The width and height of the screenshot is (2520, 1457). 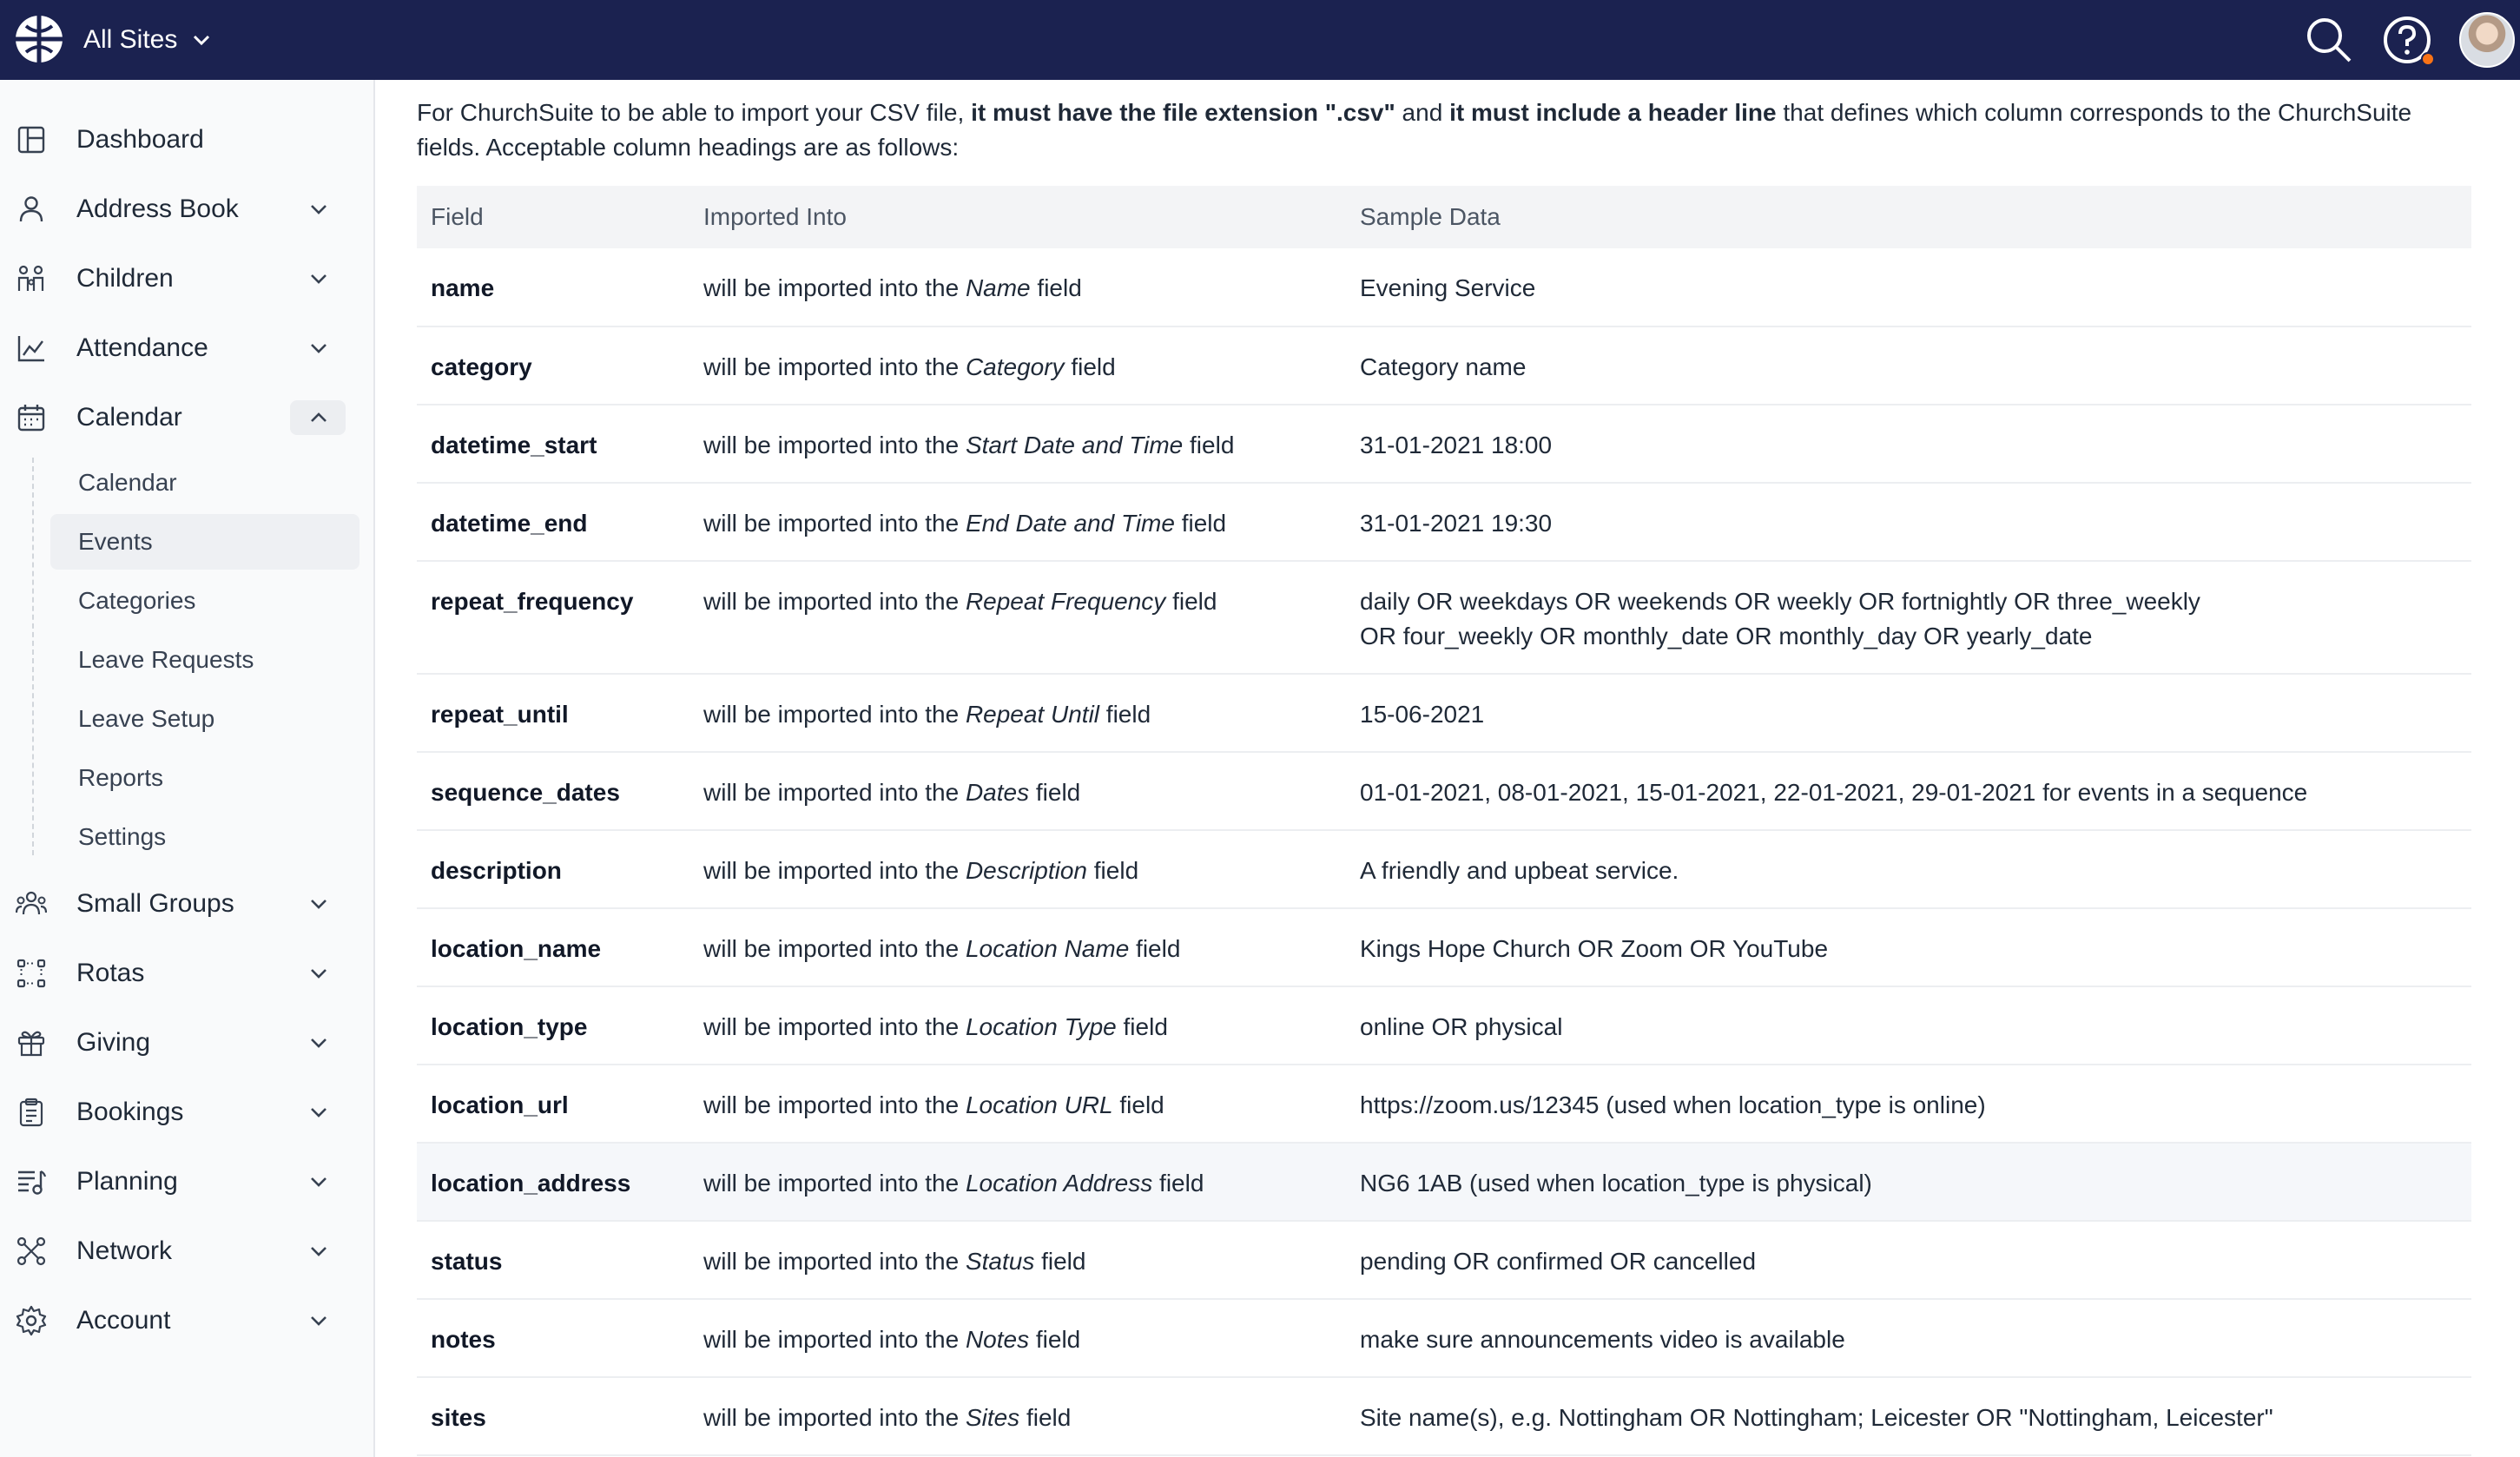 What do you see at coordinates (553, 287) in the screenshot?
I see `field-name-cell: name` at bounding box center [553, 287].